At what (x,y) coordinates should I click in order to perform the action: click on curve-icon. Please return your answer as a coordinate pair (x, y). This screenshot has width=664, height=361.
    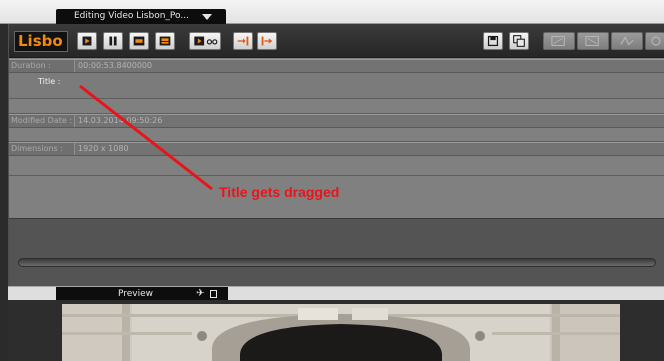
    Looking at the image, I should click on (627, 41).